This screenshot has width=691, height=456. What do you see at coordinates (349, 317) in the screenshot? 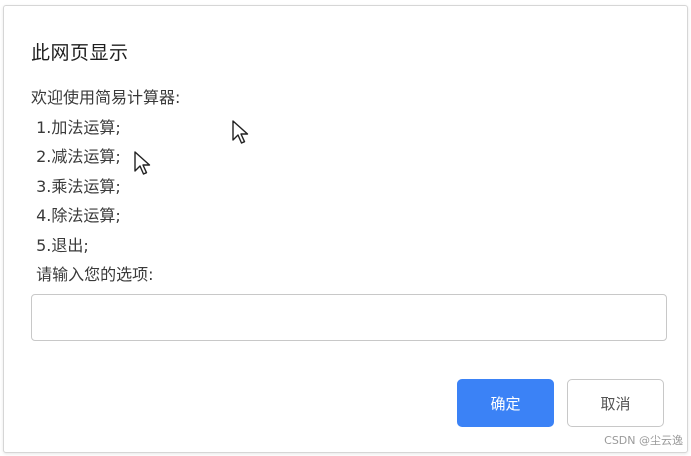
I see `prompt-input` at bounding box center [349, 317].